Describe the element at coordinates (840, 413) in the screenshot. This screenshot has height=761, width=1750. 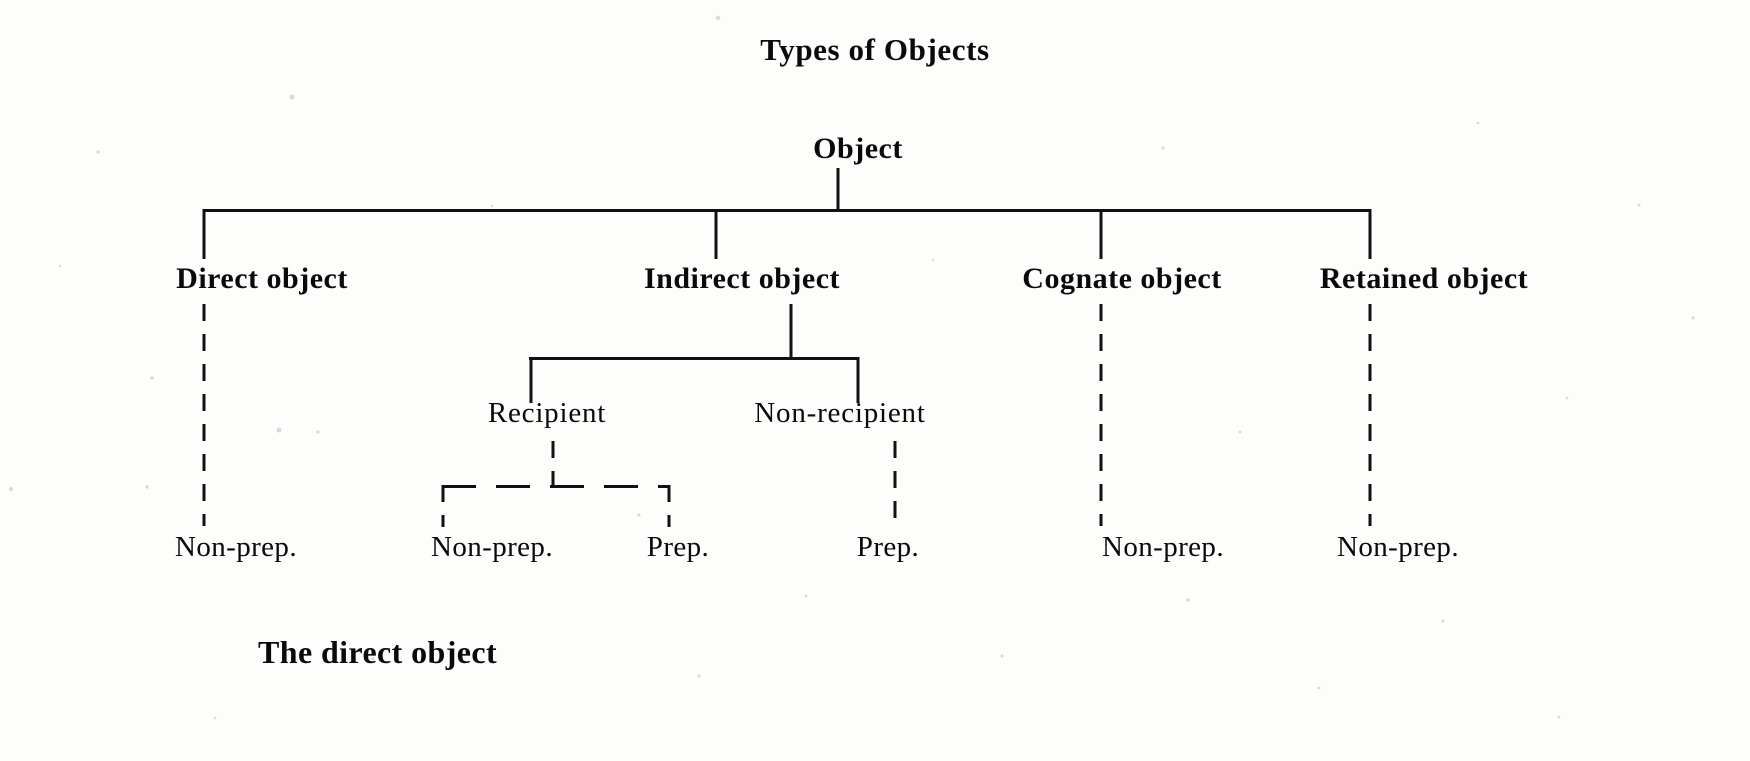
I see `tree-node-non-recipient: Non-recipient` at that location.